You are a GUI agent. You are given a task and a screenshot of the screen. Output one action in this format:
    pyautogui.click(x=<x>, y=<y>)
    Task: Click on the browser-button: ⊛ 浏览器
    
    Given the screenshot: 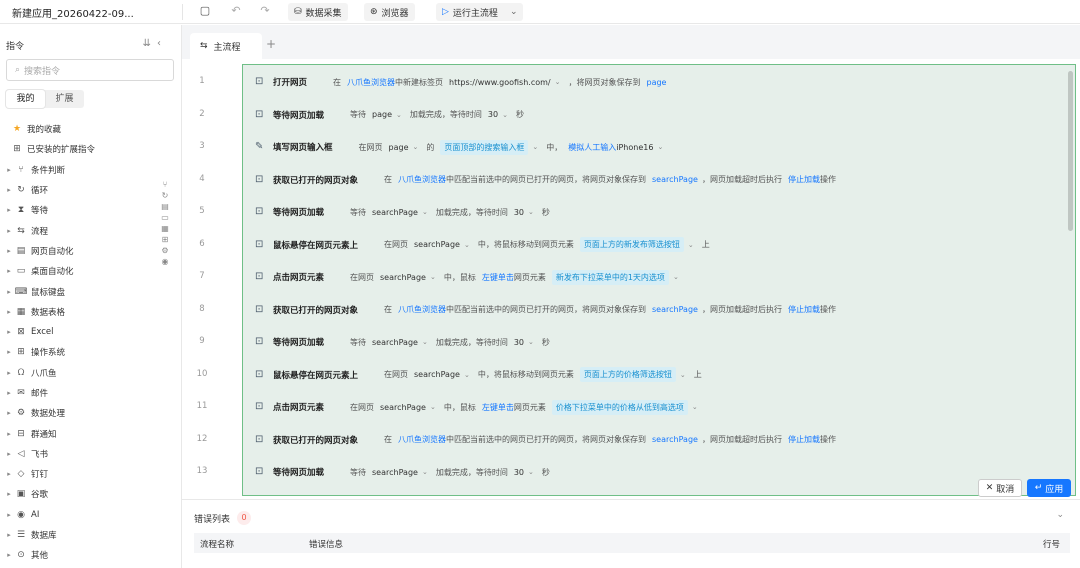 What is the action you would take?
    pyautogui.click(x=389, y=12)
    